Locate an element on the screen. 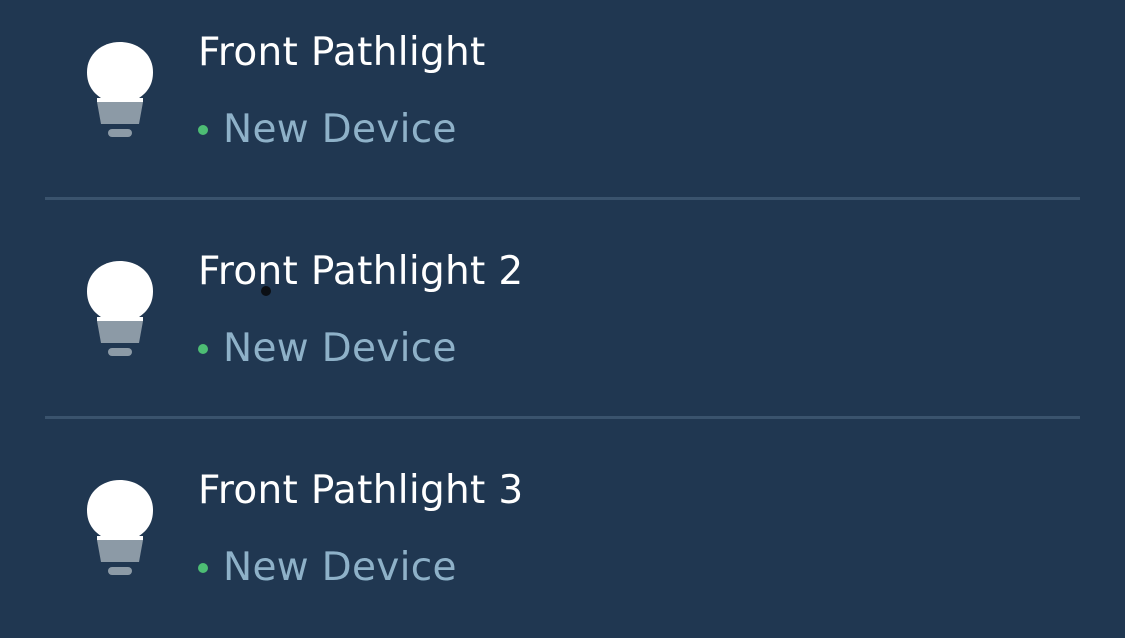 This screenshot has height=638, width=1125. device-name: Front Pathlight 2 is located at coordinates (361, 271).